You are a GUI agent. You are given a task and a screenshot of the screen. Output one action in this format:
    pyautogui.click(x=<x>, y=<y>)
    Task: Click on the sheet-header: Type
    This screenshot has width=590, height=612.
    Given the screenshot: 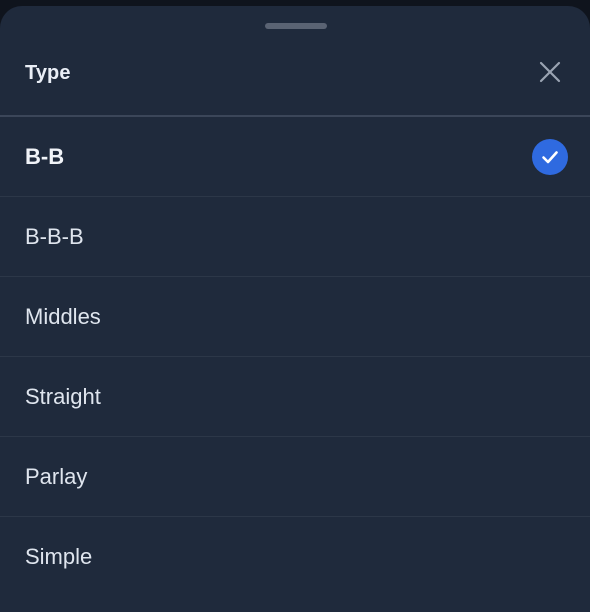 What is the action you would take?
    pyautogui.click(x=295, y=76)
    